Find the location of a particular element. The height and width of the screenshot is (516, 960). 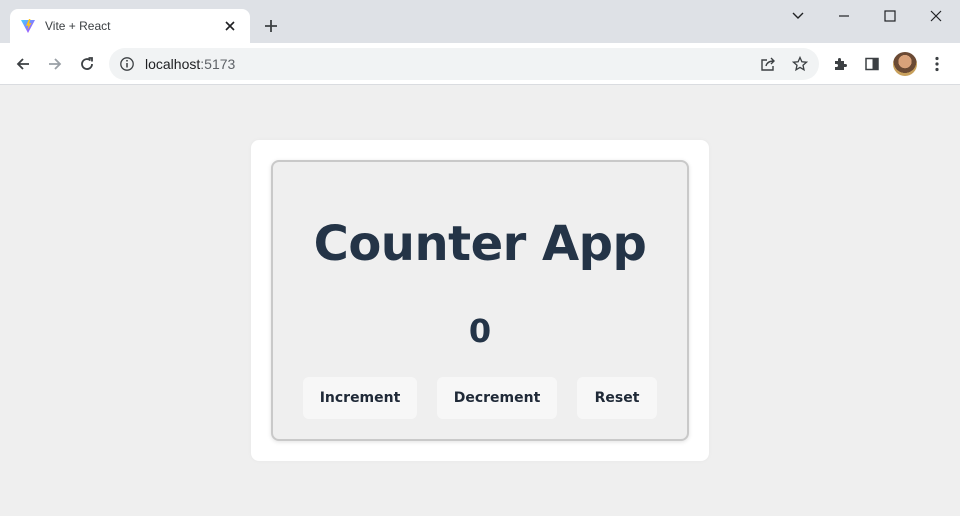

extensions-icon is located at coordinates (840, 64).